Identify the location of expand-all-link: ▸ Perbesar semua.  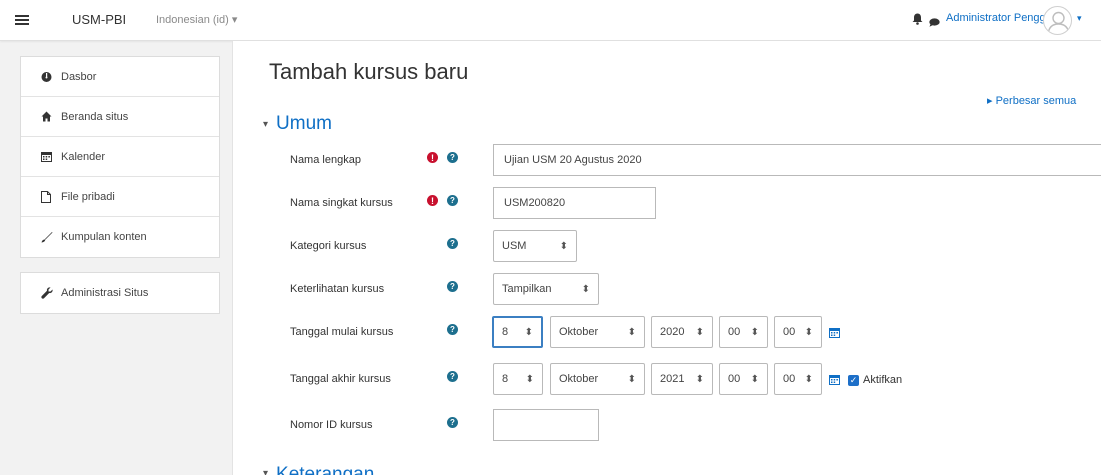
(1031, 100).